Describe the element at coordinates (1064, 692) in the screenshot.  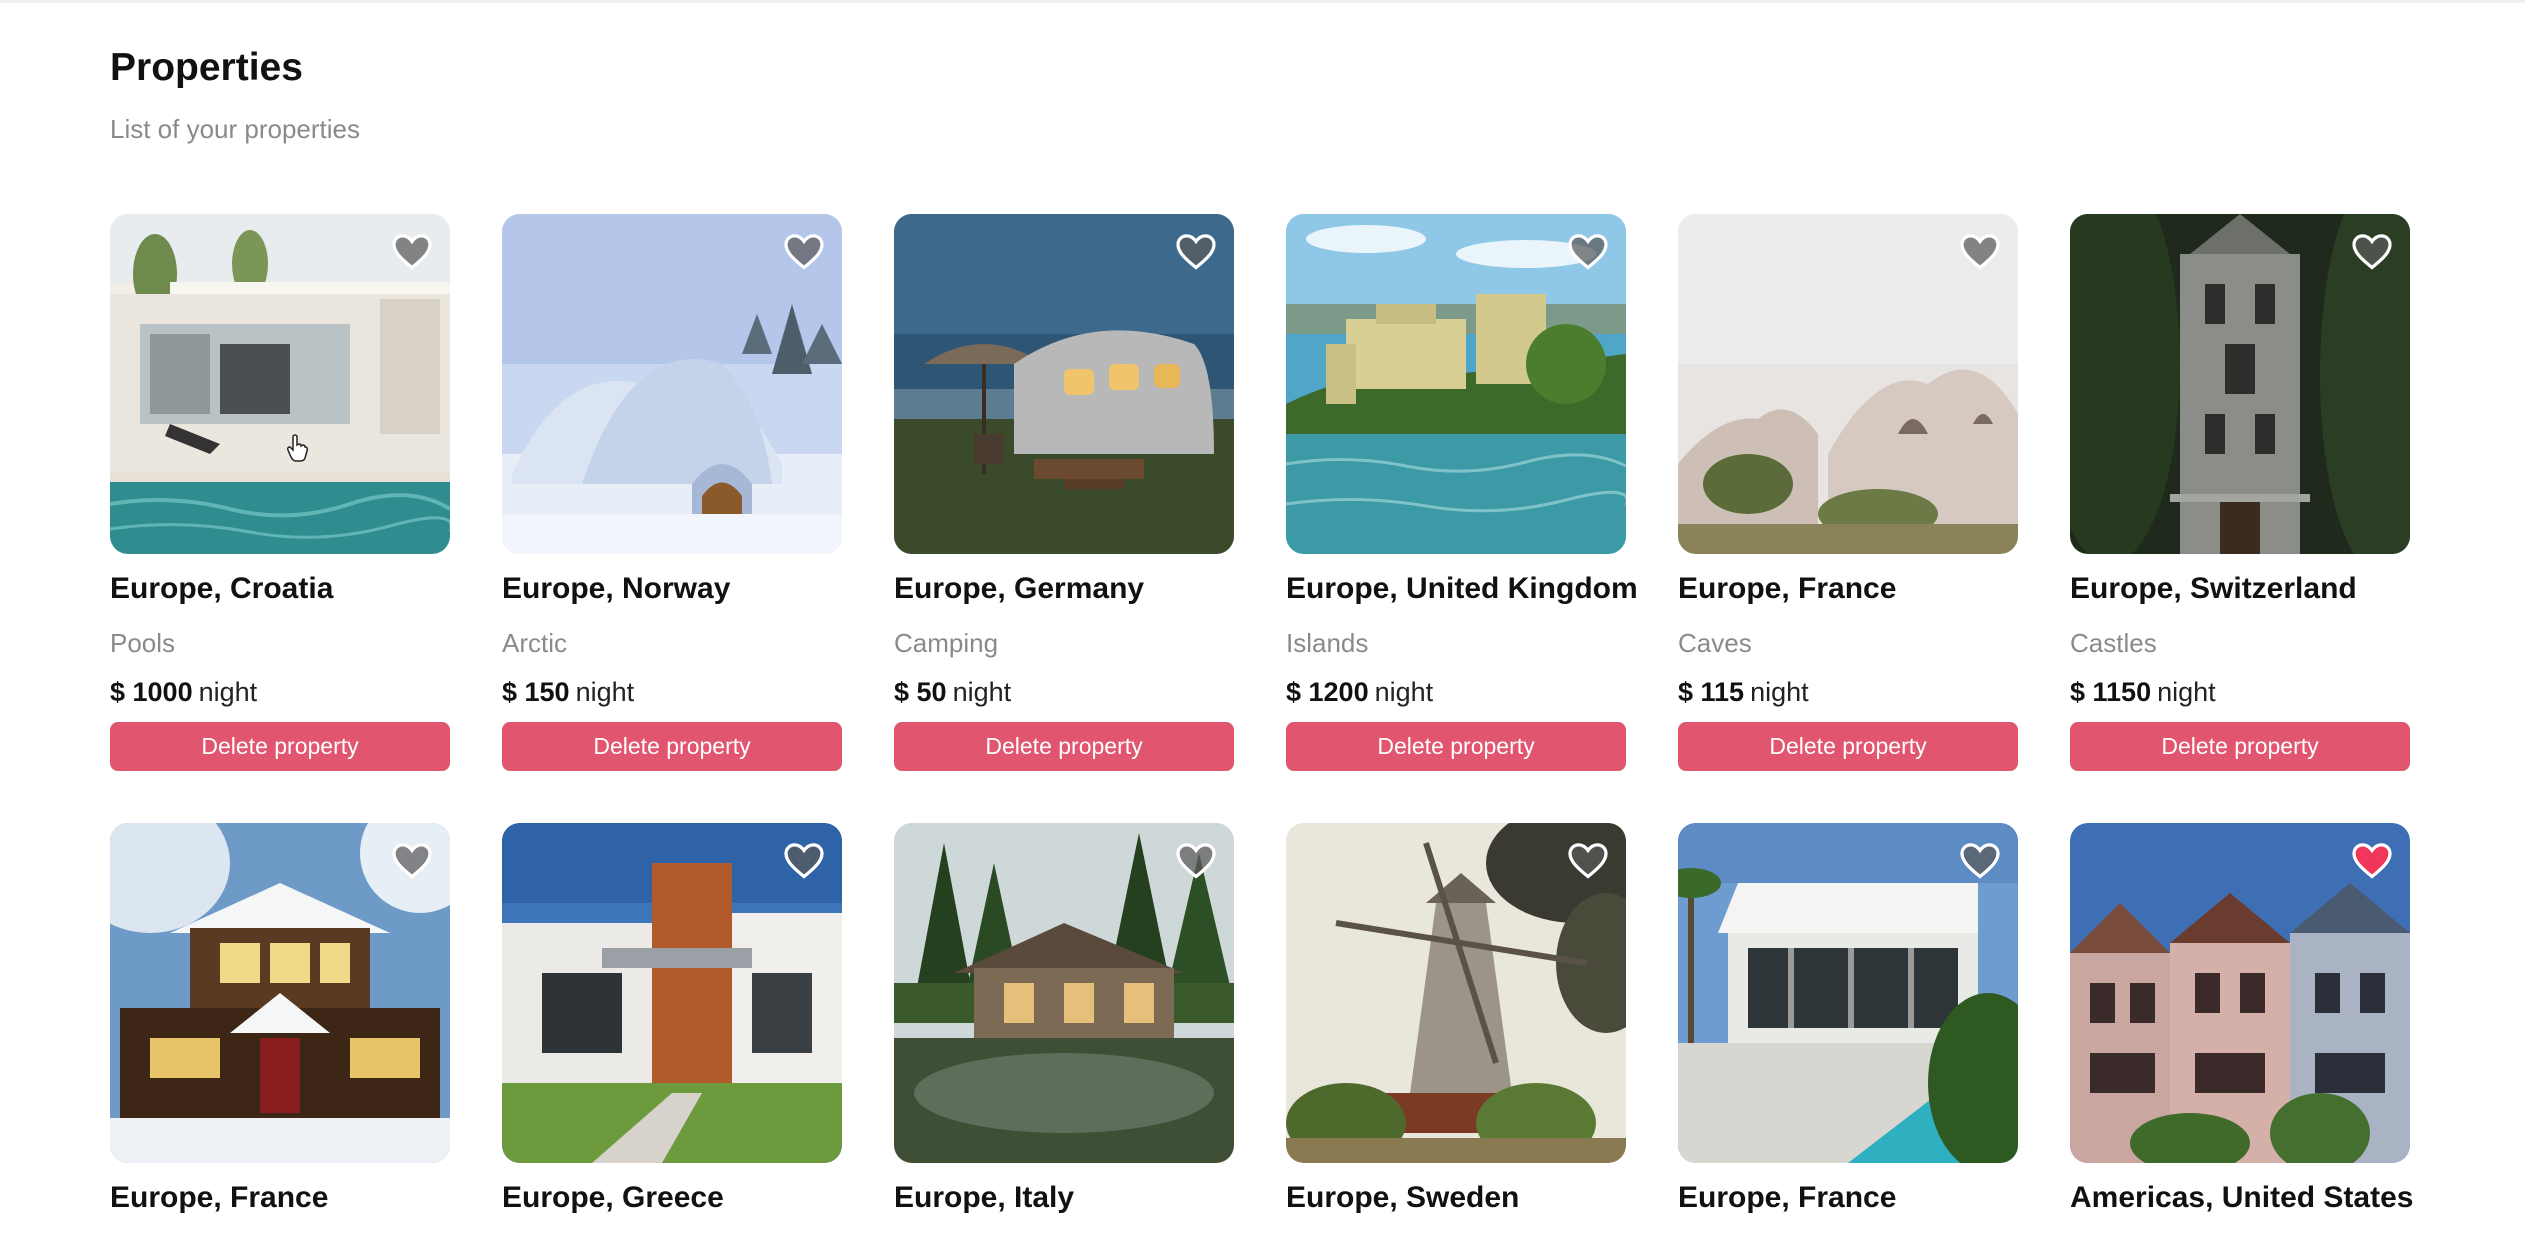
I see `property-price: $ 50 night` at that location.